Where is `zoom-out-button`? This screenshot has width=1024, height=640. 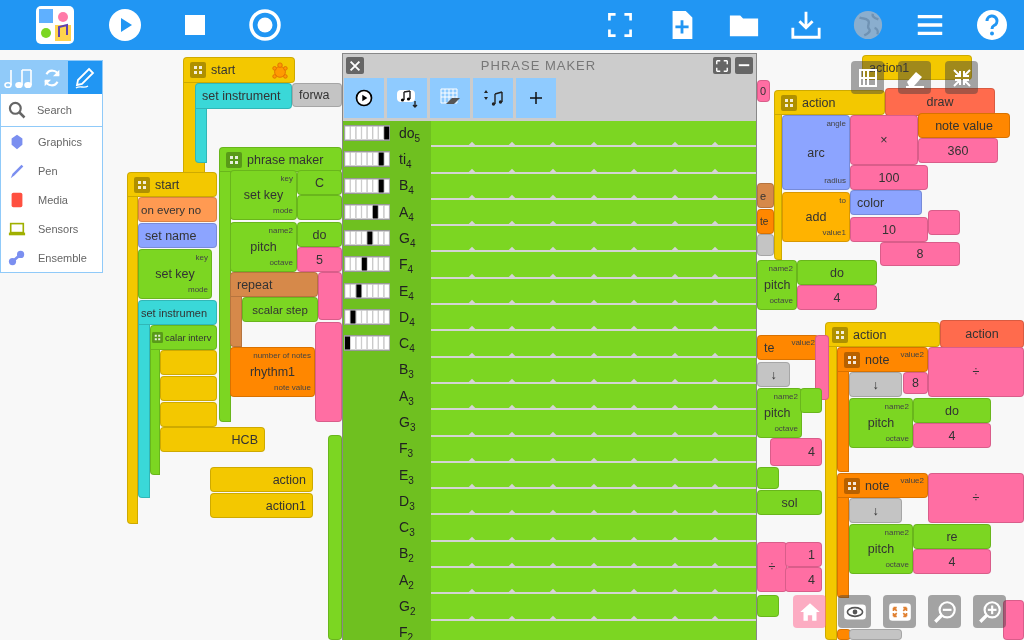
zoom-out-button is located at coordinates (944, 611).